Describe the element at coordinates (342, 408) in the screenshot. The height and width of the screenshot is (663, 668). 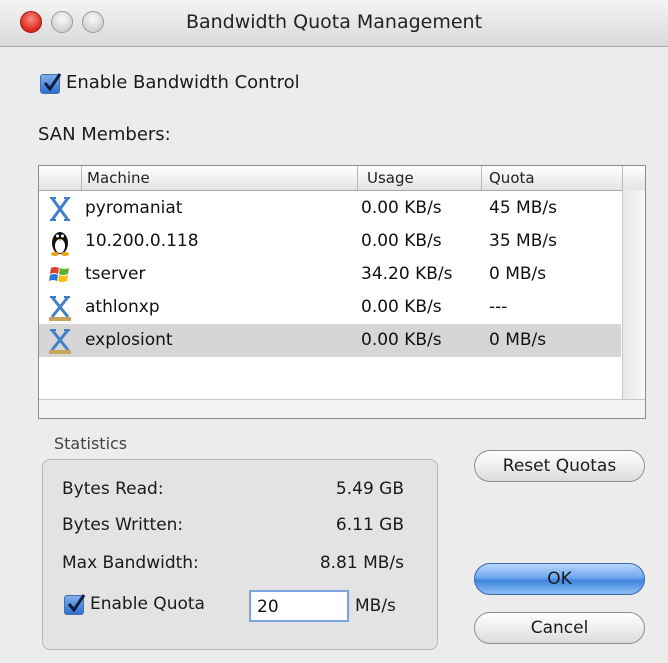
I see `horizontal-scrollbar` at that location.